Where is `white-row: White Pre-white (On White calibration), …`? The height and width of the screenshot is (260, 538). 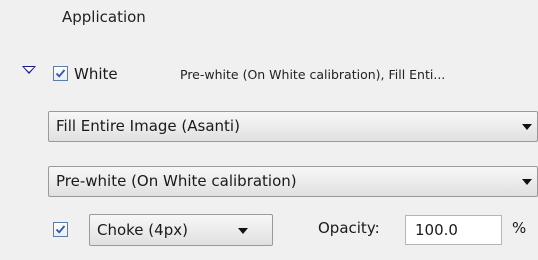 white-row: White Pre-white (On White calibration), … is located at coordinates (269, 75).